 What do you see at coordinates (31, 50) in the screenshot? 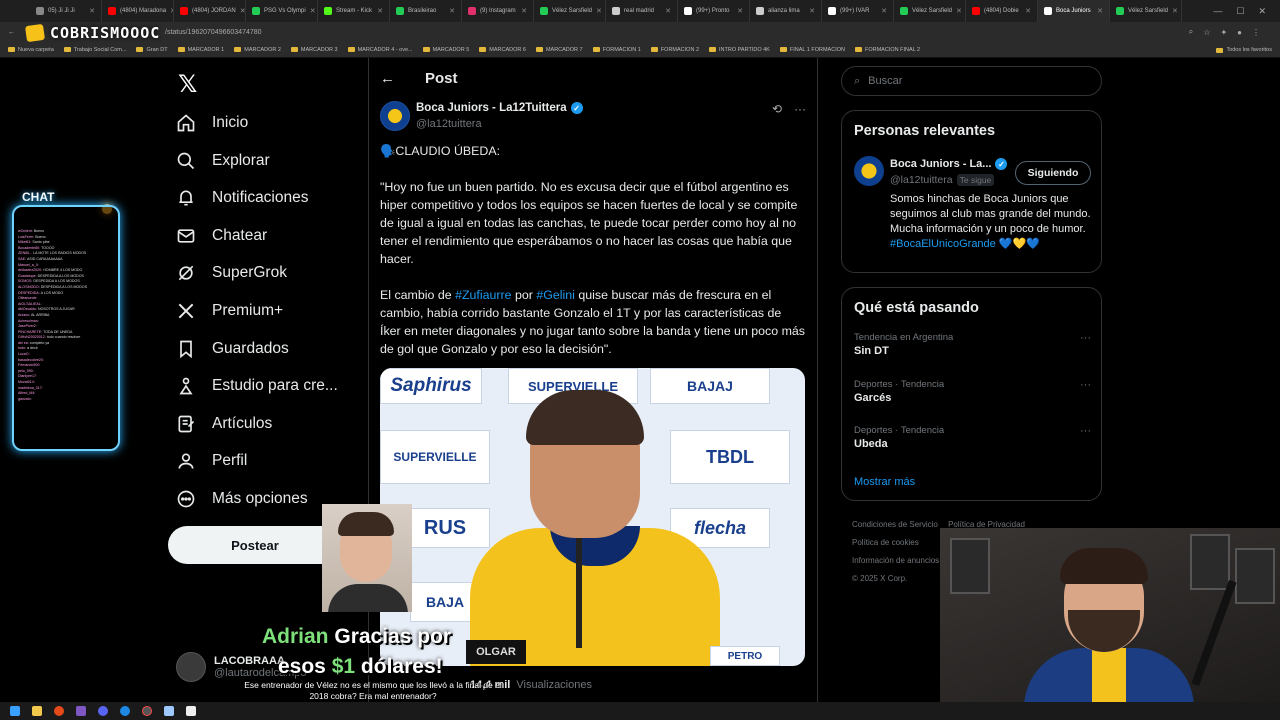
I see `bookmark-item: Nueva carpeta` at bounding box center [31, 50].